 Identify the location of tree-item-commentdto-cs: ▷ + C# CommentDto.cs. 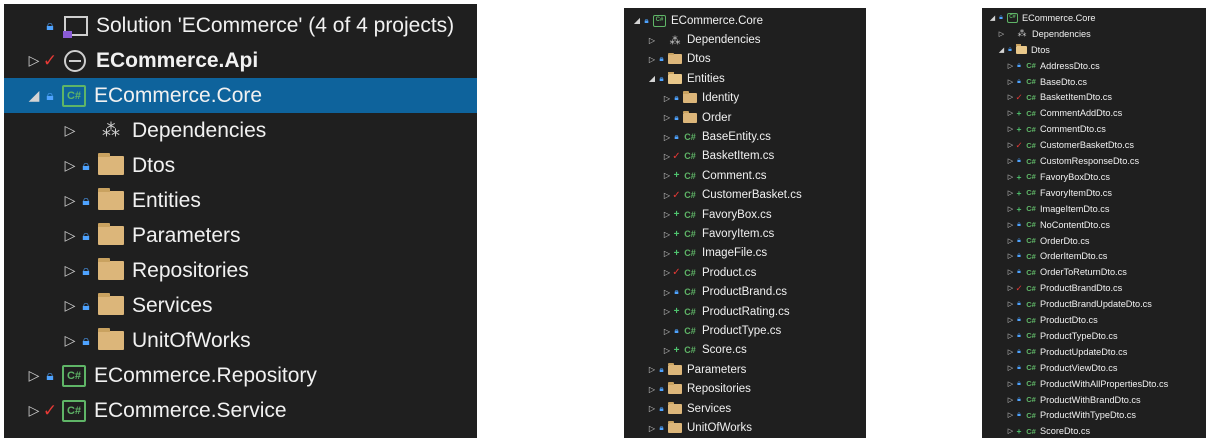
(1094, 129).